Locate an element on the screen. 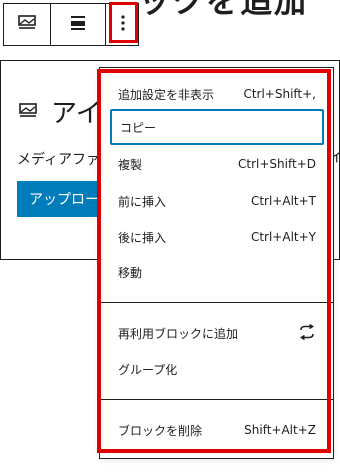 This screenshot has width=340, height=475. more-vertical-icon is located at coordinates (123, 25).